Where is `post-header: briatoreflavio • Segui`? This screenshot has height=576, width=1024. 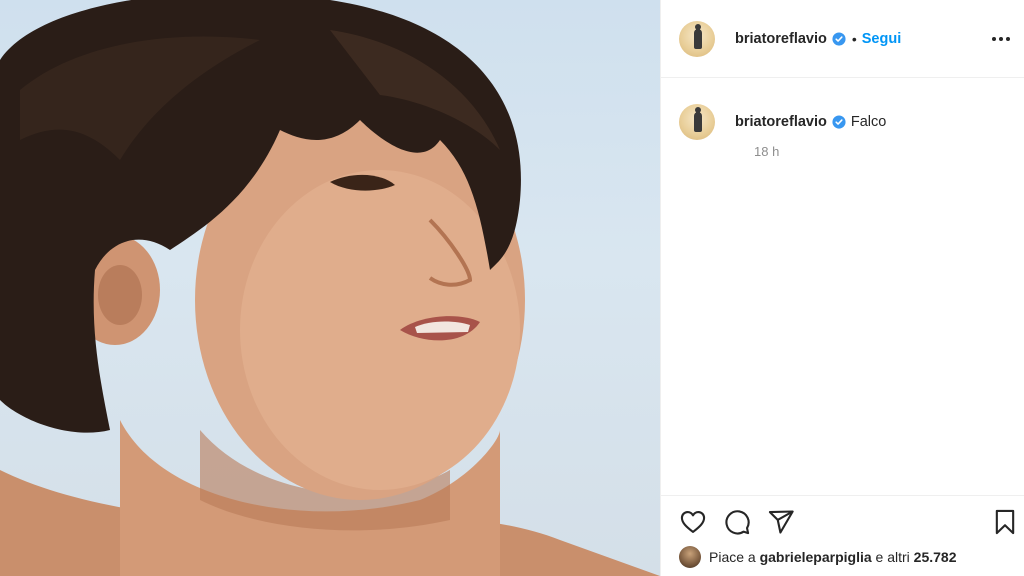 post-header: briatoreflavio • Segui is located at coordinates (842, 39).